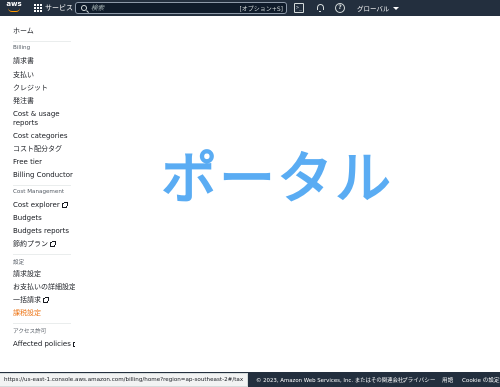 Image resolution: width=500 pixels, height=387 pixels. What do you see at coordinates (44, 287) in the screenshot?
I see `nav-payment-preferences: お支払いの詳細設定` at bounding box center [44, 287].